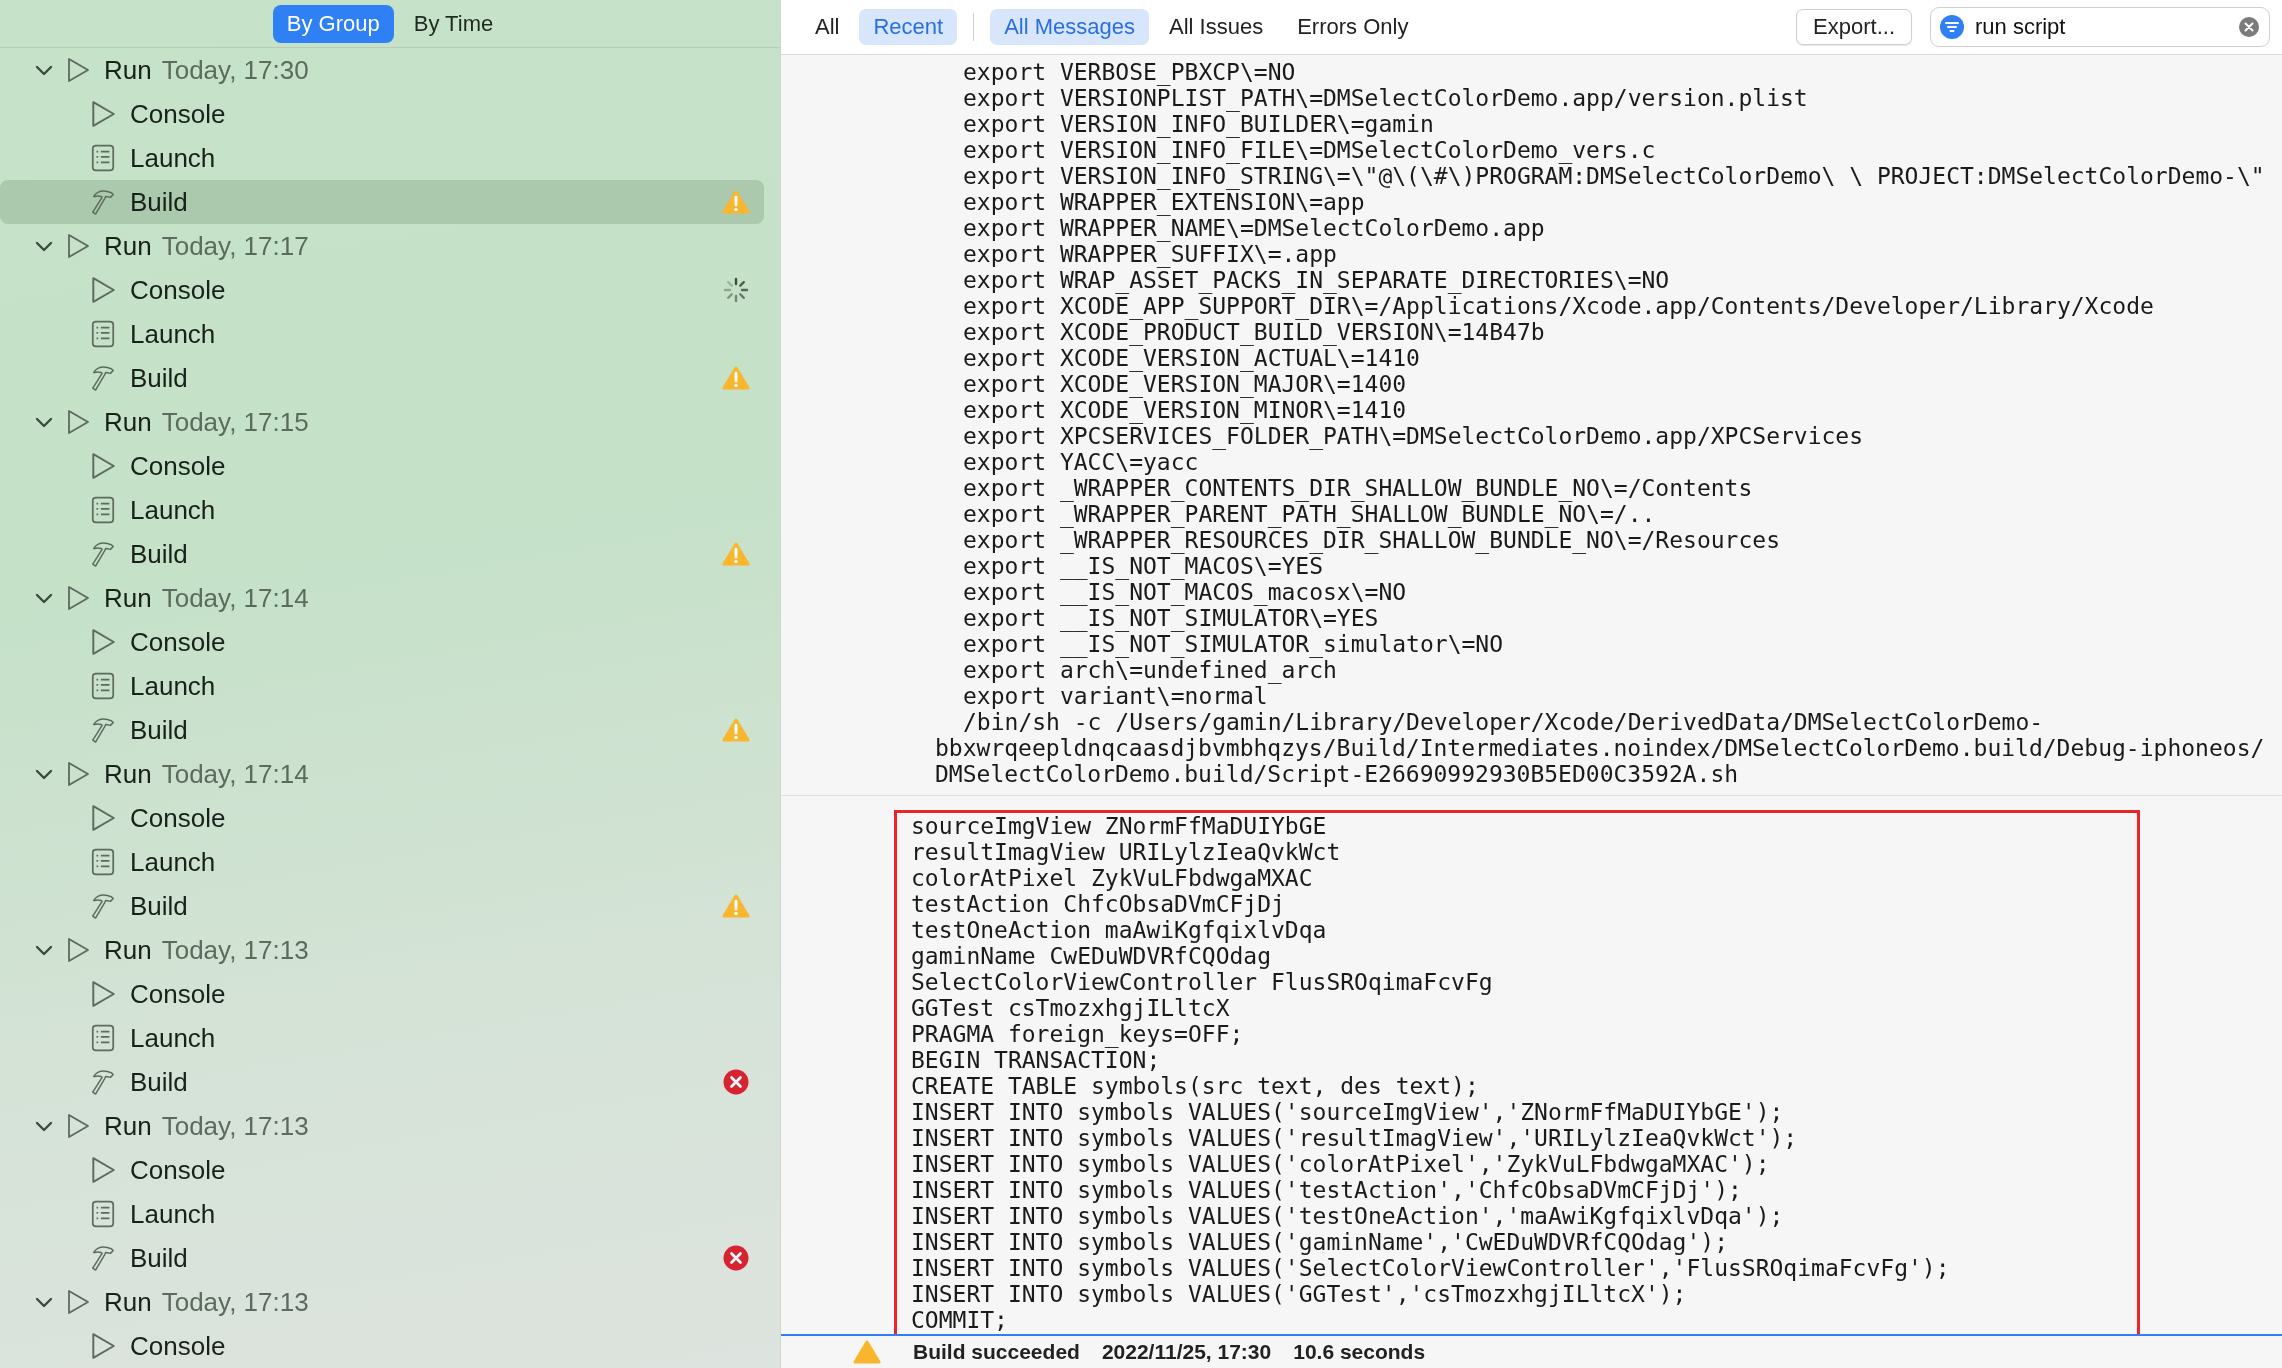 The image size is (2282, 1368). I want to click on log-line: export VERSION_INFO_BUILDER\=gamin, so click(1198, 124).